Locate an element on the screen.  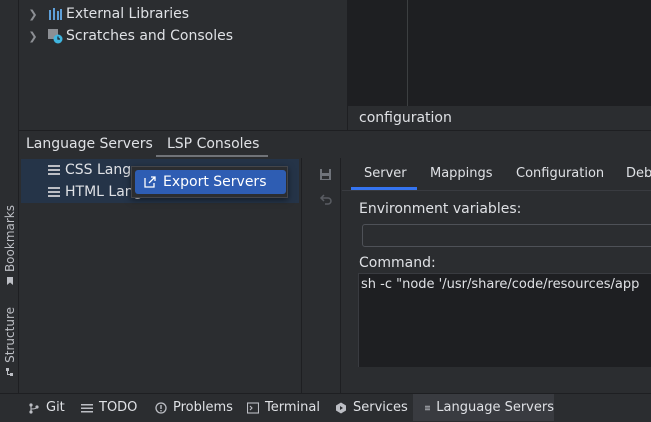
bookmarks-tool-button: Bookmarks is located at coordinates (9, 245).